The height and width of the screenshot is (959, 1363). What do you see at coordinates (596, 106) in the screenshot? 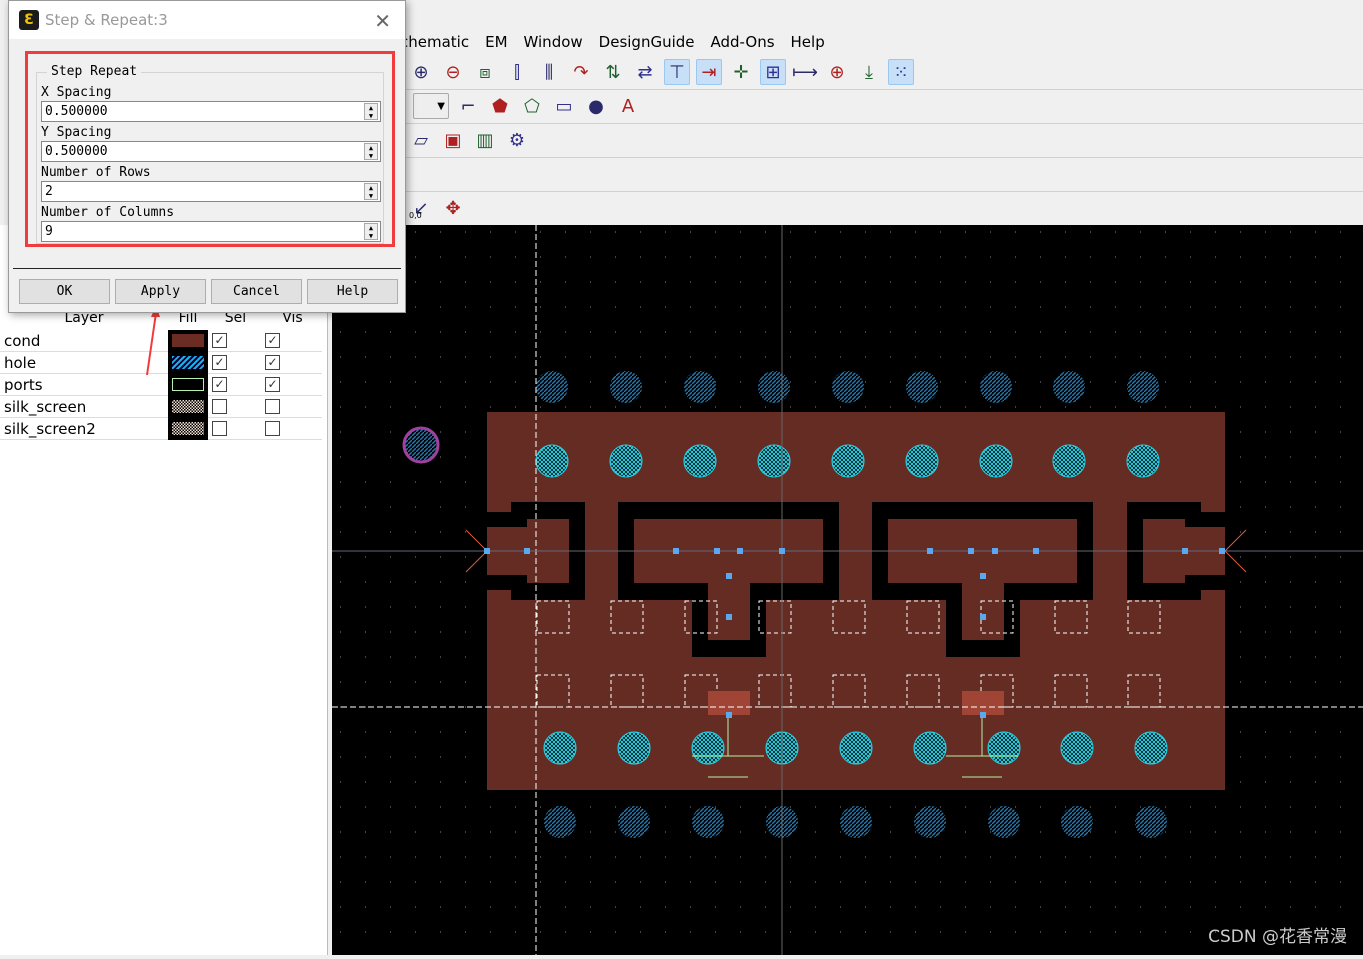
I see `circle-icon: ●` at bounding box center [596, 106].